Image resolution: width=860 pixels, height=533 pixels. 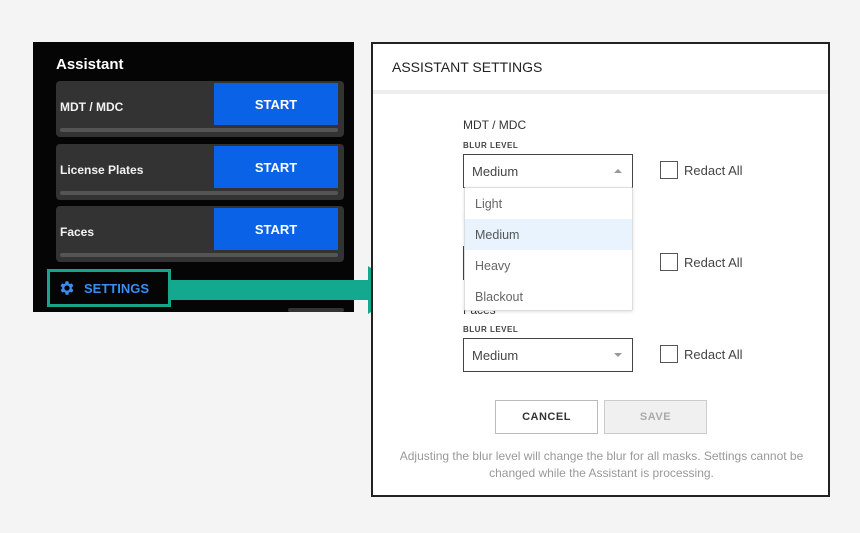 I want to click on caret-up-icon, so click(x=618, y=171).